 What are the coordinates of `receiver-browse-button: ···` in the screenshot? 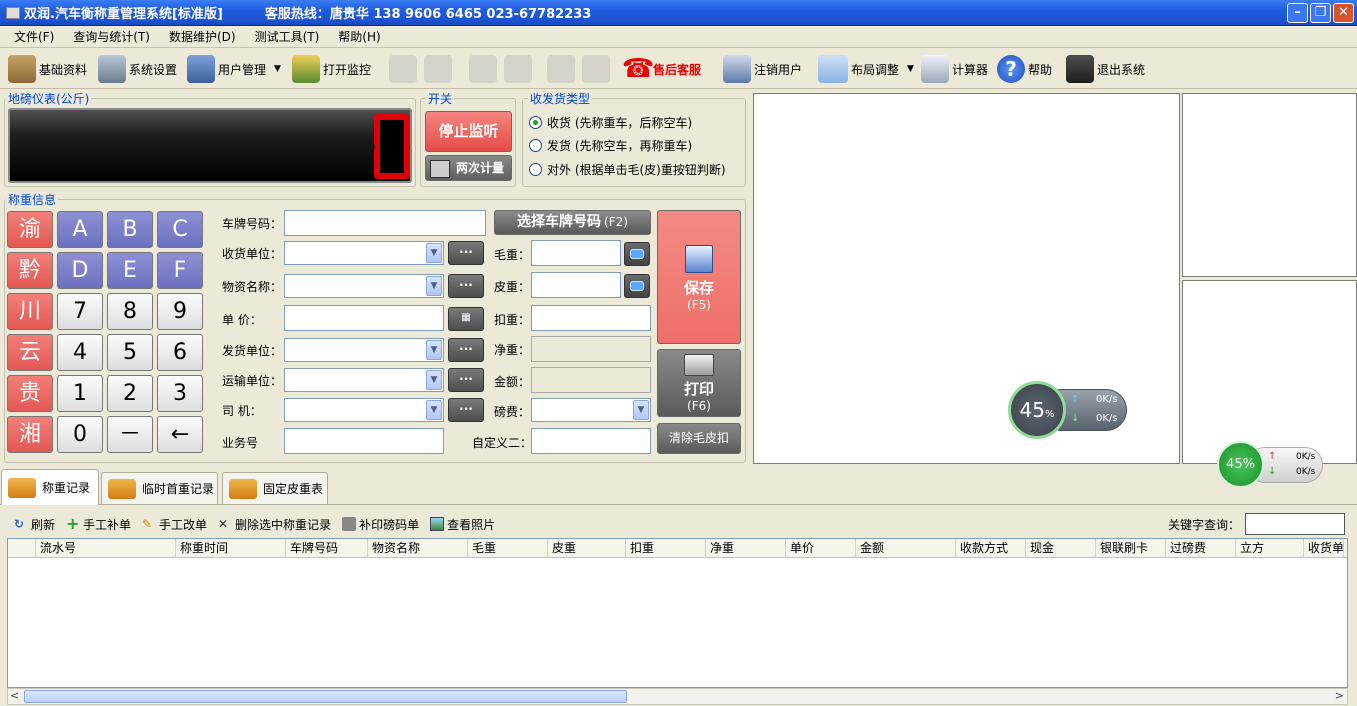 It's located at (466, 253).